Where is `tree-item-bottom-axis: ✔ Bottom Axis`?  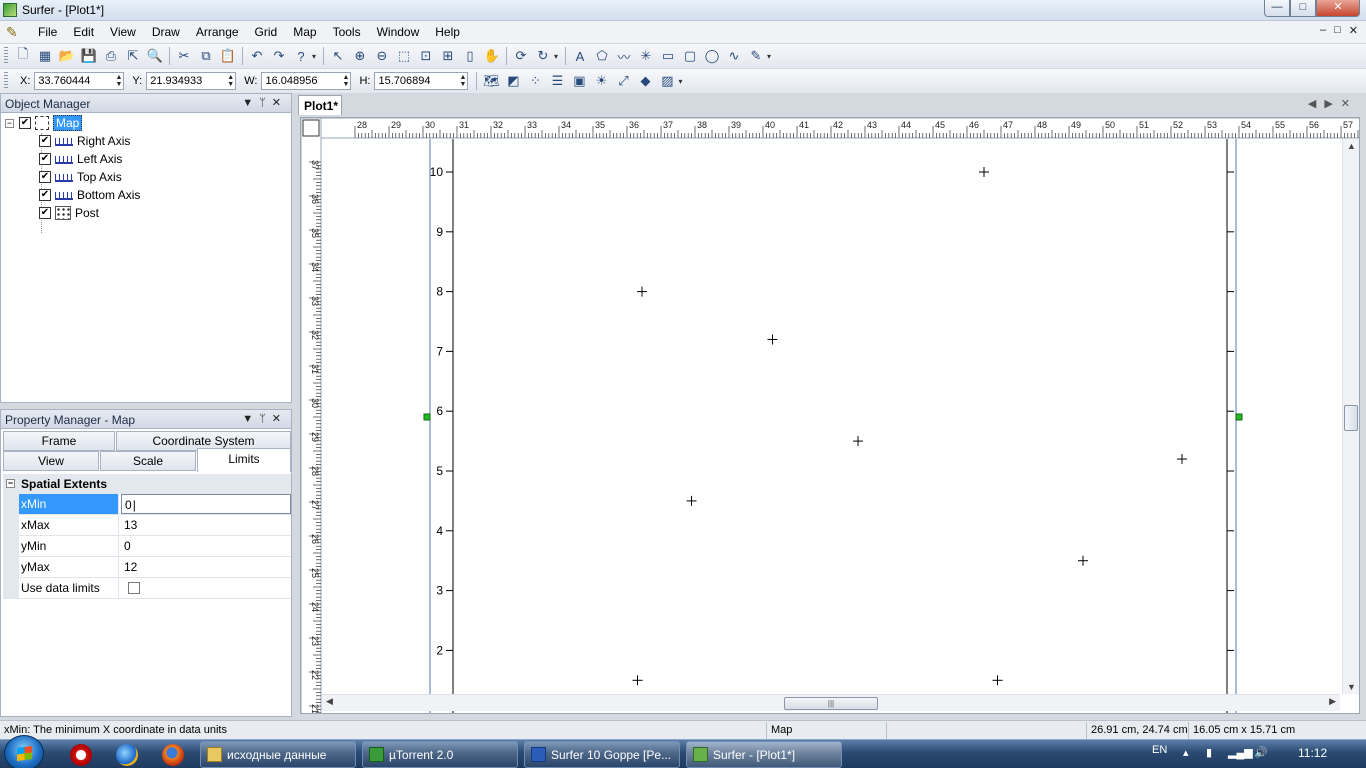 tree-item-bottom-axis: ✔ Bottom Axis is located at coordinates (89, 195).